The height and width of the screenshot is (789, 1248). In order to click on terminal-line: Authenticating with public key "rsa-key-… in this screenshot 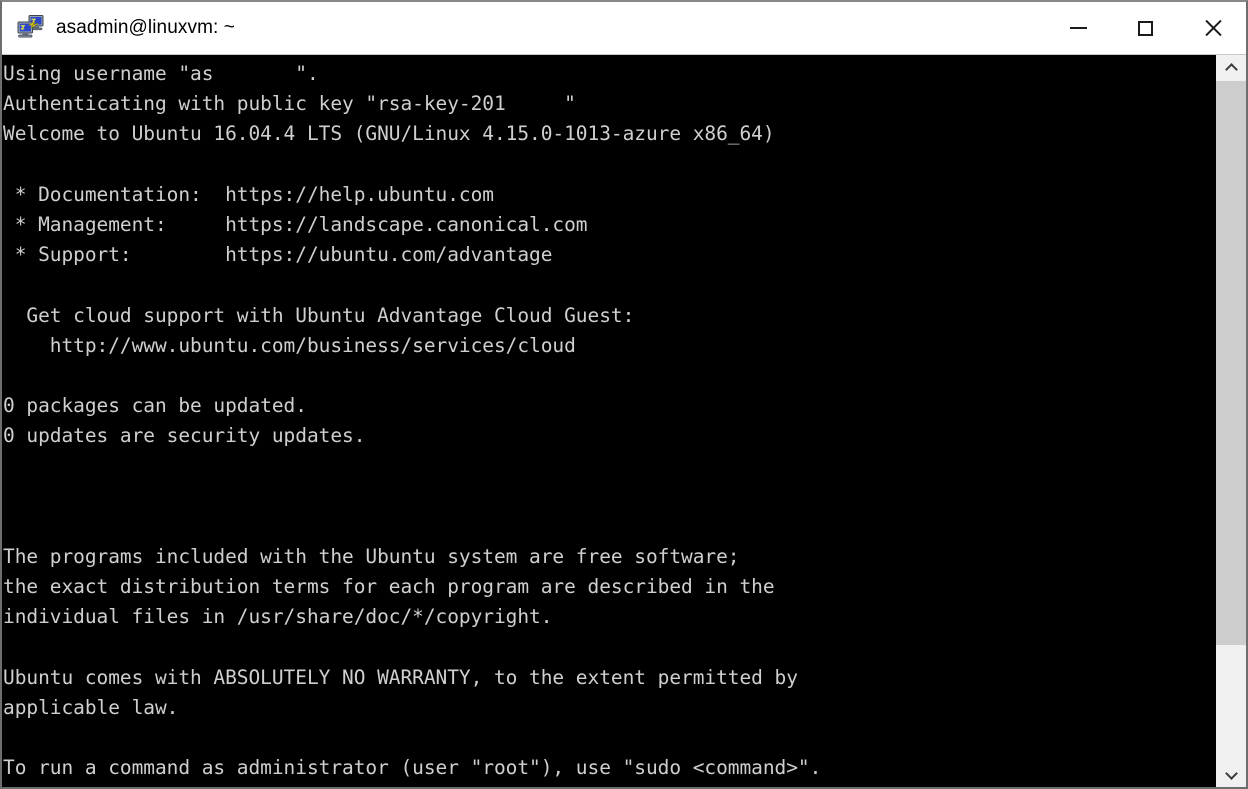, I will do `click(608, 104)`.